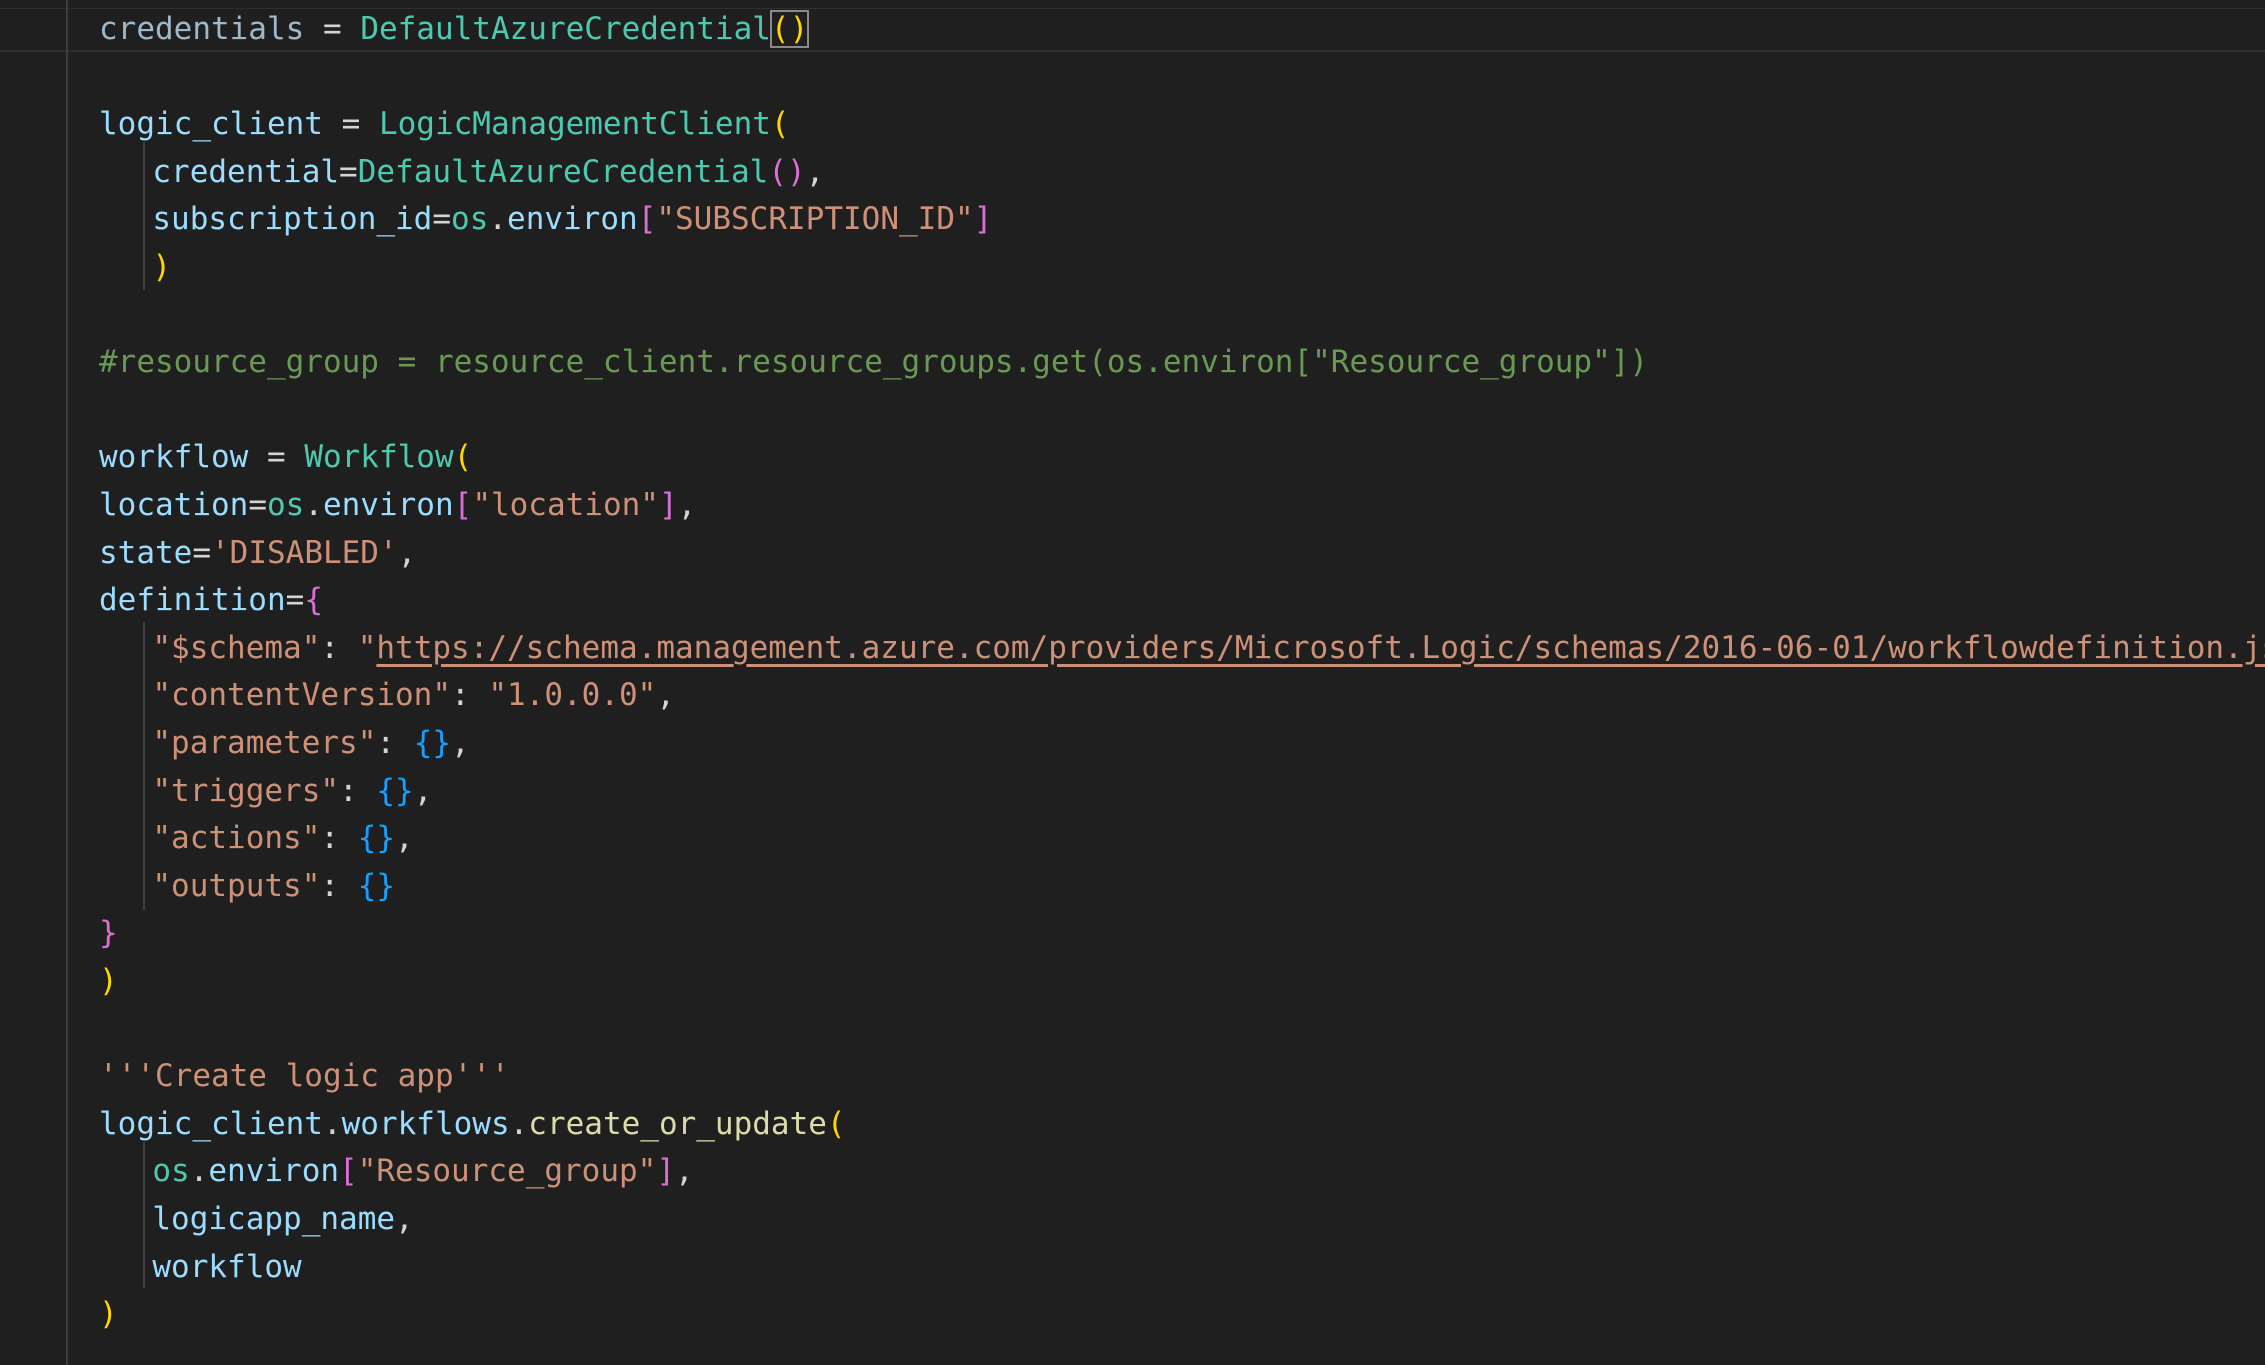  I want to click on code-token: credentials, so click(202, 29).